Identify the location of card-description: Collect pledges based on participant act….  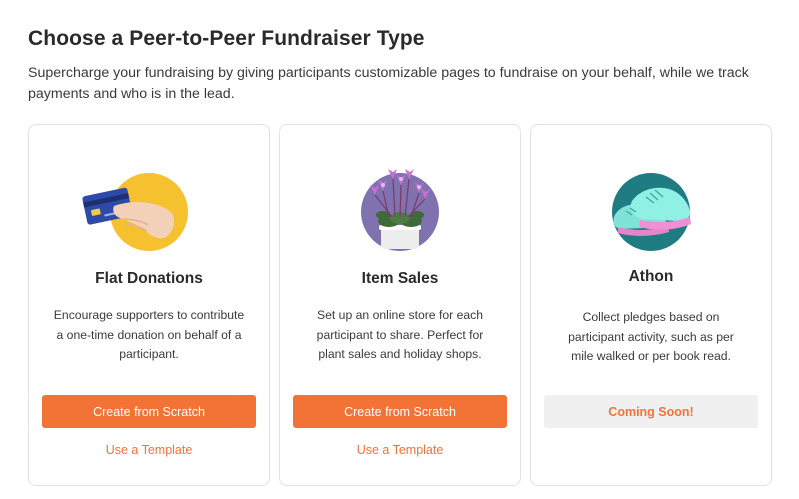
(651, 336).